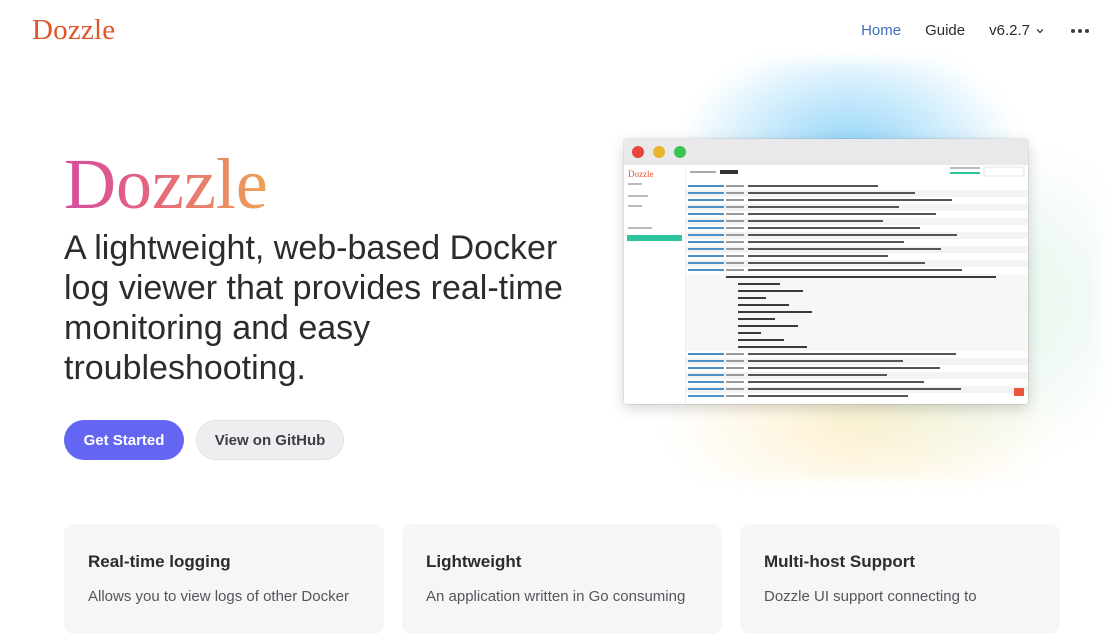  What do you see at coordinates (73, 30) in the screenshot?
I see `site-logo: Dozzle` at bounding box center [73, 30].